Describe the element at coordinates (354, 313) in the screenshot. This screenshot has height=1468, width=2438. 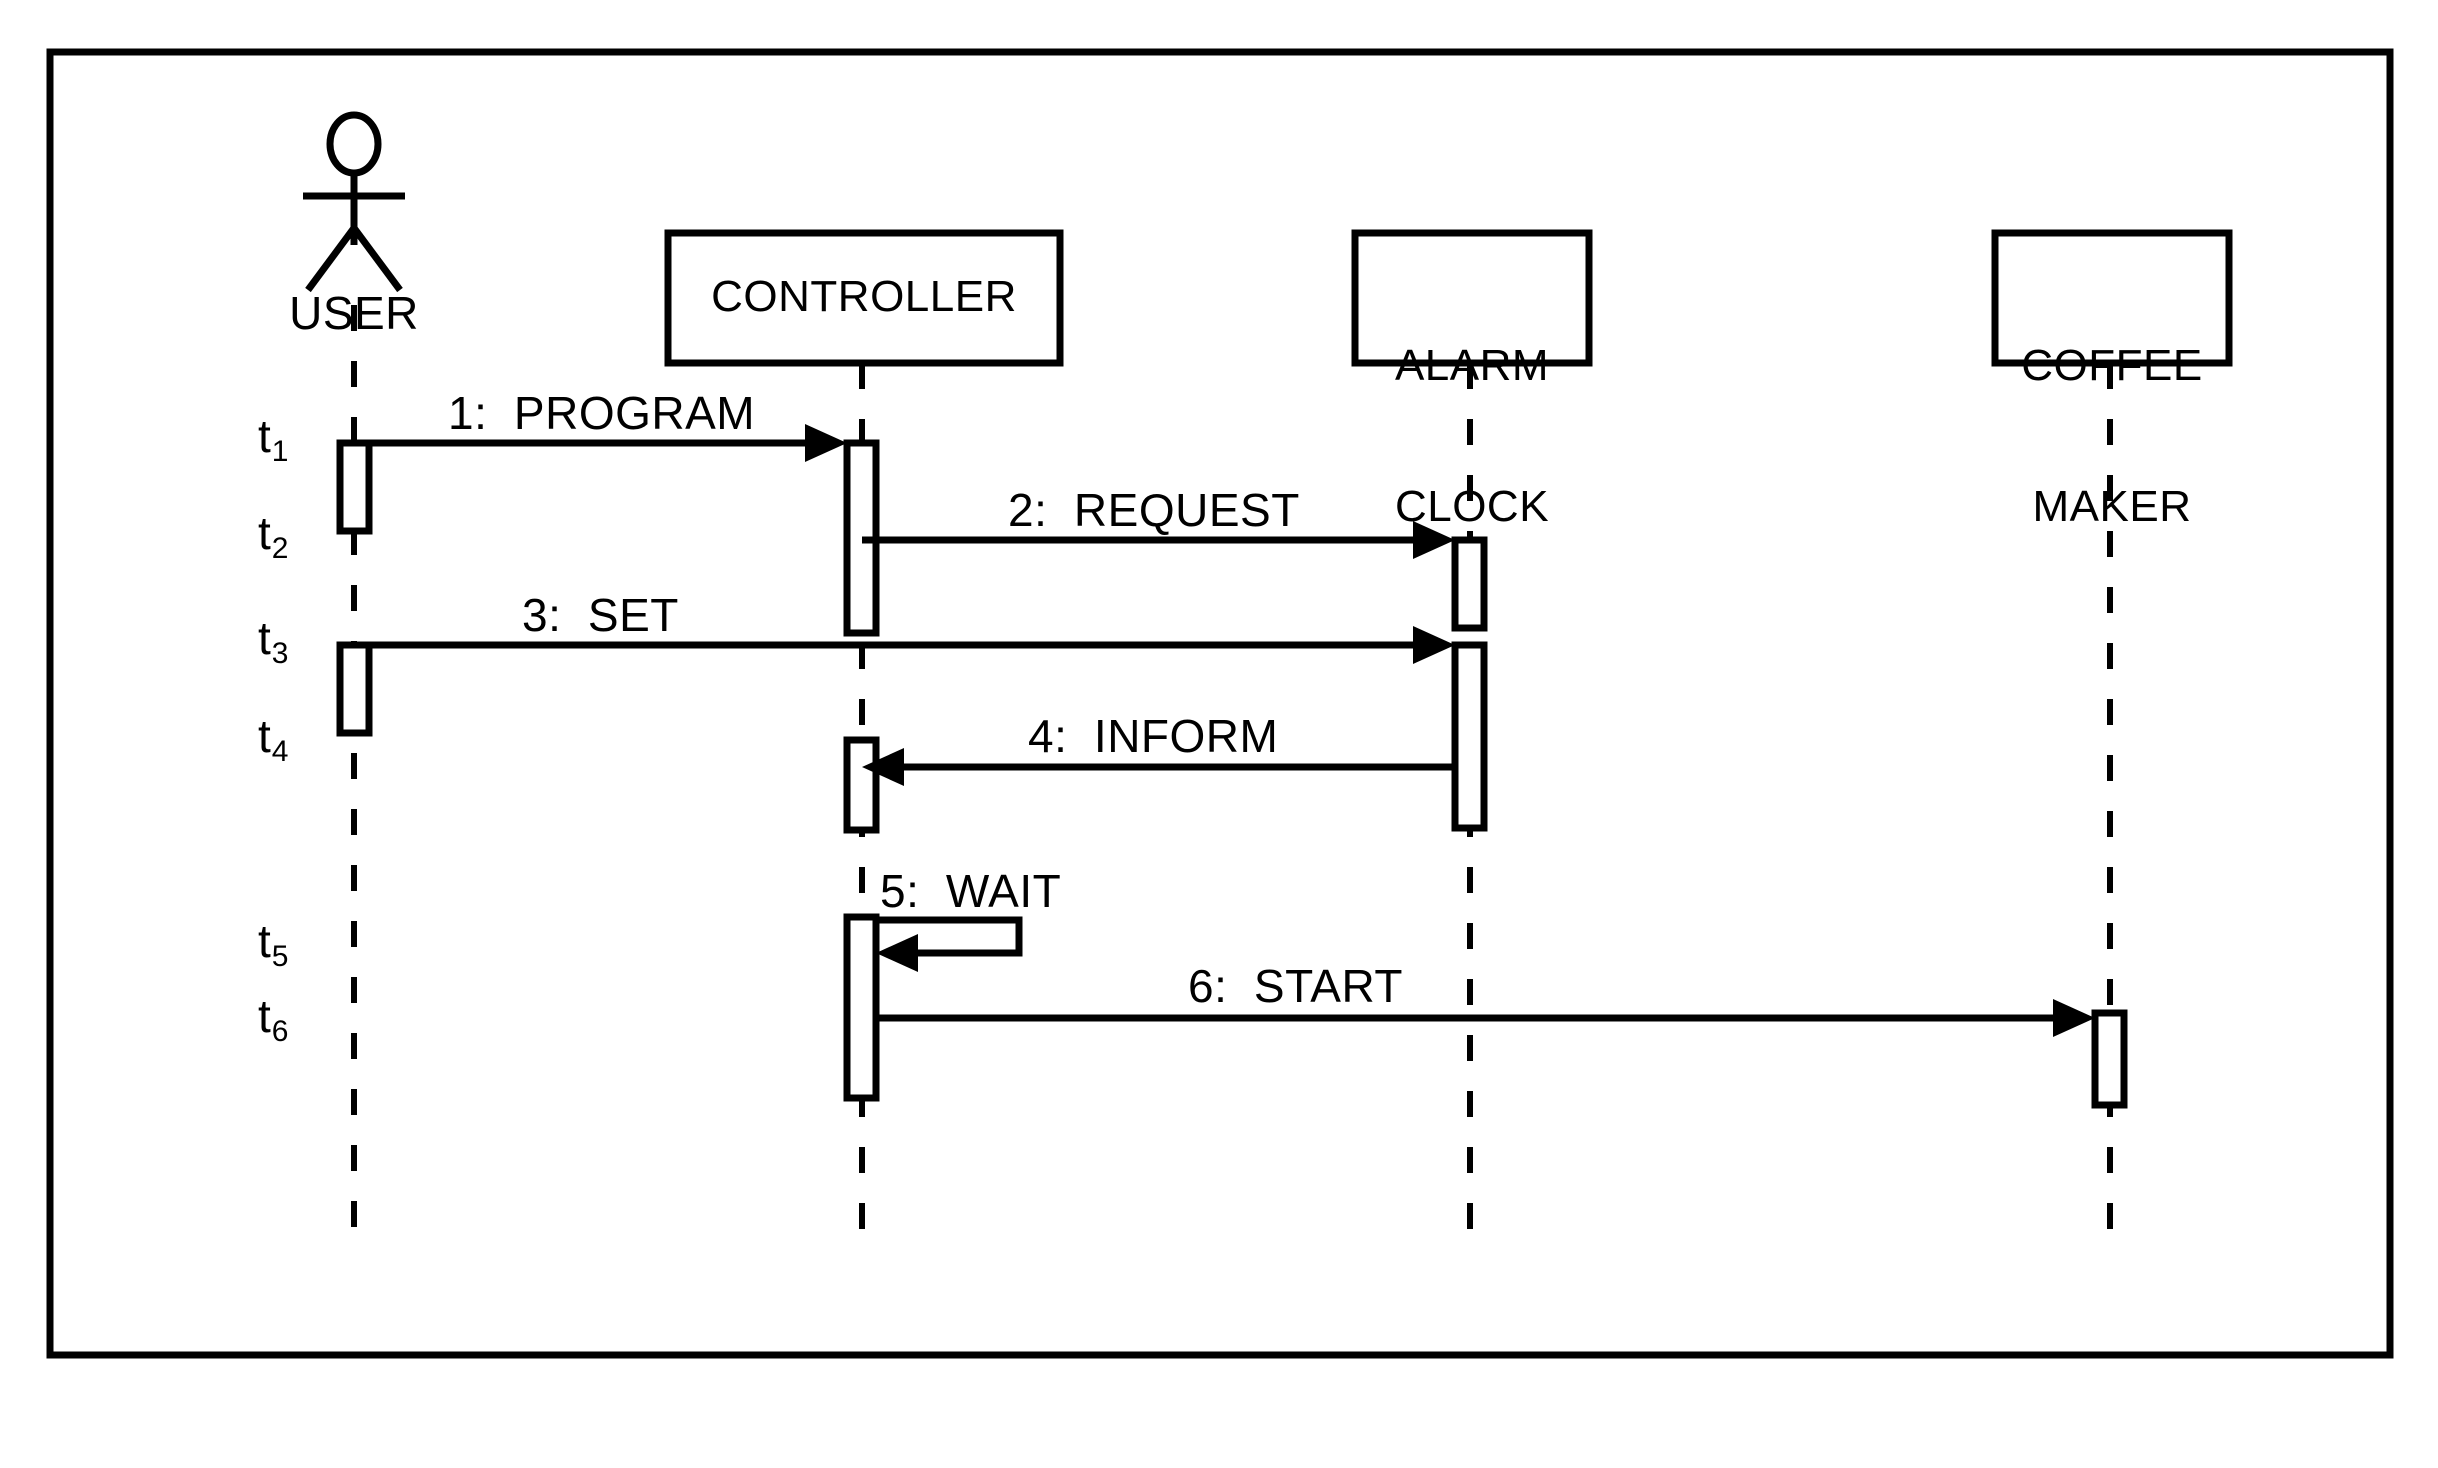
I see `participant-label-user: USER` at that location.